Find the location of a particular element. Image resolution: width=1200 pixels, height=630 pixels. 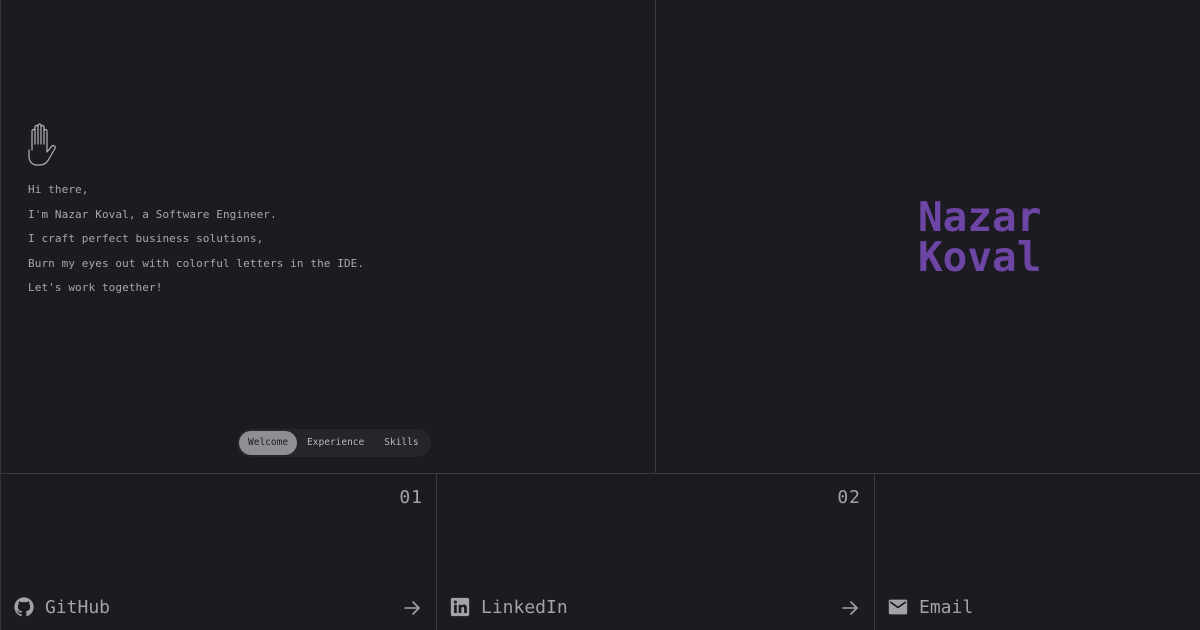

tab-experience: Experience is located at coordinates (335, 443).